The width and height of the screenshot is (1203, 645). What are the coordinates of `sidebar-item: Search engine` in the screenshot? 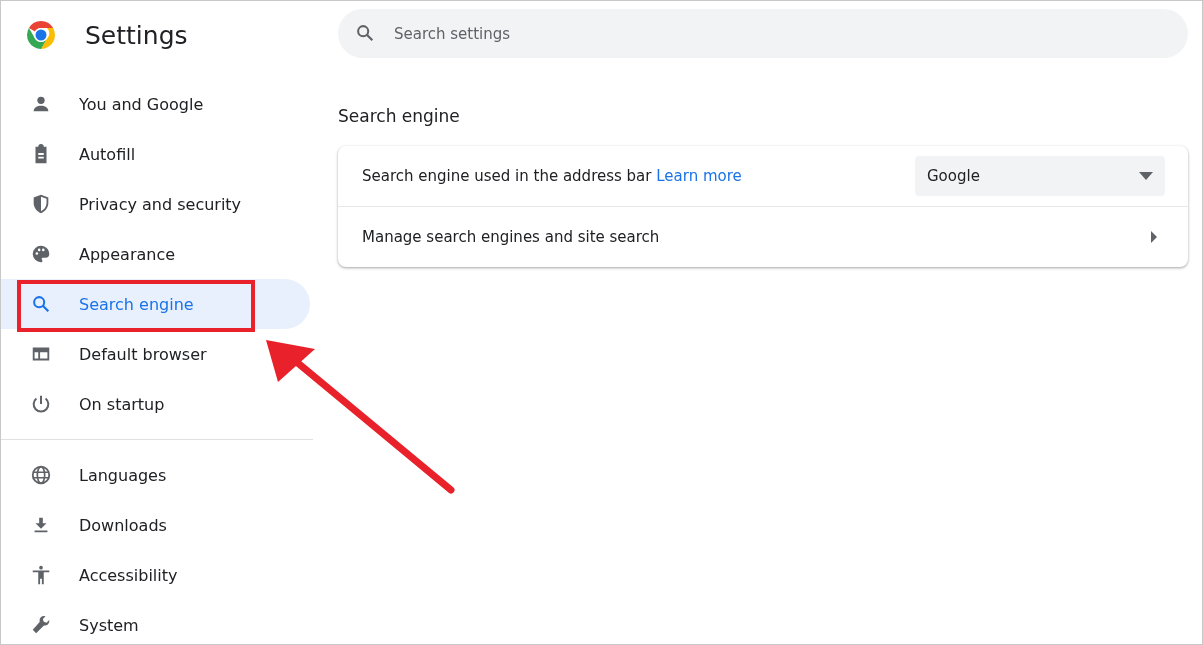 It's located at (155, 304).